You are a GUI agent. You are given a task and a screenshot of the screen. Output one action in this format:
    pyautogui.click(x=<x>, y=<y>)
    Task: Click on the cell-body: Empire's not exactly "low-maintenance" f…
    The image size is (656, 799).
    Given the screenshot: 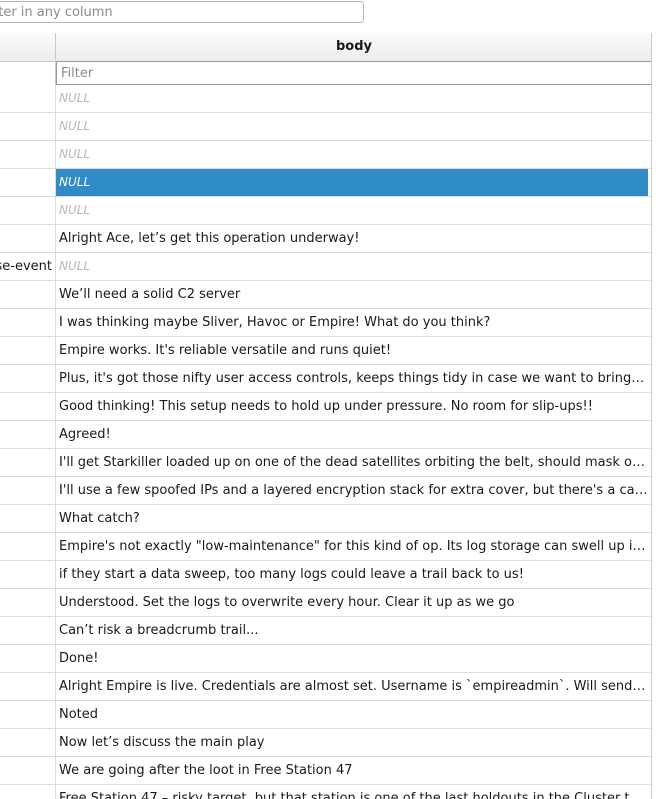 What is the action you would take?
    pyautogui.click(x=352, y=546)
    